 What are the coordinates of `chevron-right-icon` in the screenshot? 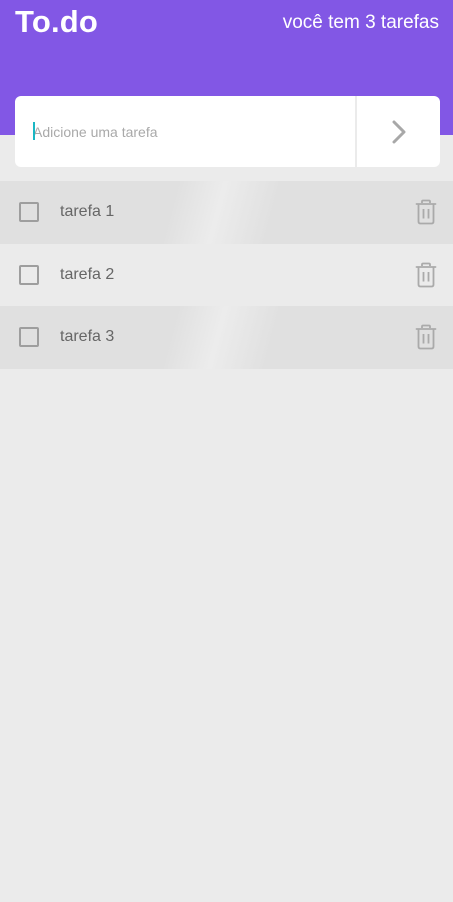 It's located at (398, 131).